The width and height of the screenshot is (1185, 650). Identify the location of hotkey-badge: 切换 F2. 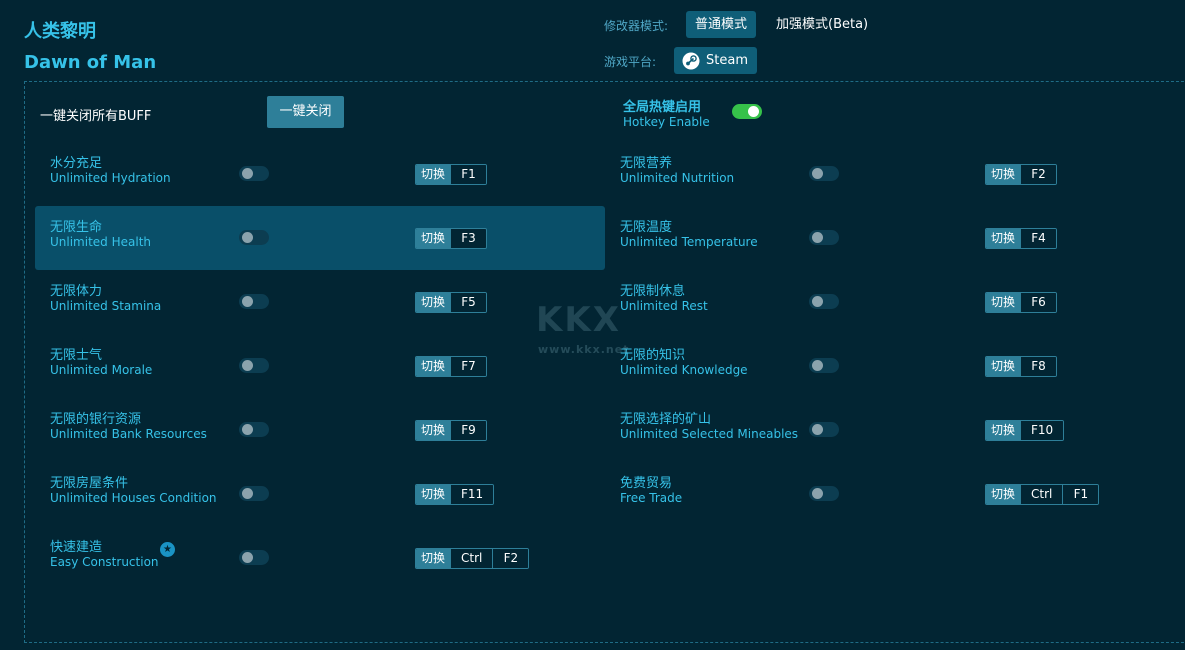
(1021, 174).